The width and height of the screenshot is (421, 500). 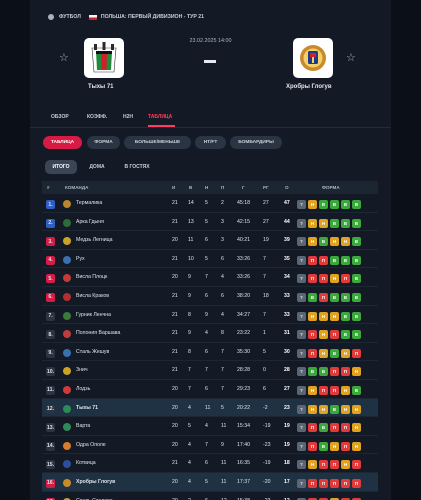 What do you see at coordinates (94, 240) in the screenshot?
I see `team-name: Медзь Легница` at bounding box center [94, 240].